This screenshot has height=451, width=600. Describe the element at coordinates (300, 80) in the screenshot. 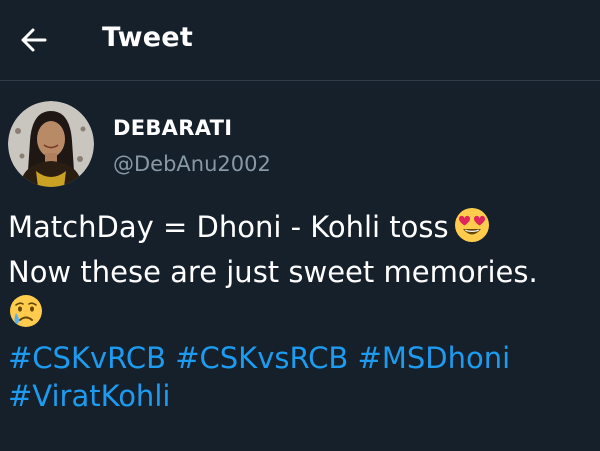

I see `header-divider` at that location.